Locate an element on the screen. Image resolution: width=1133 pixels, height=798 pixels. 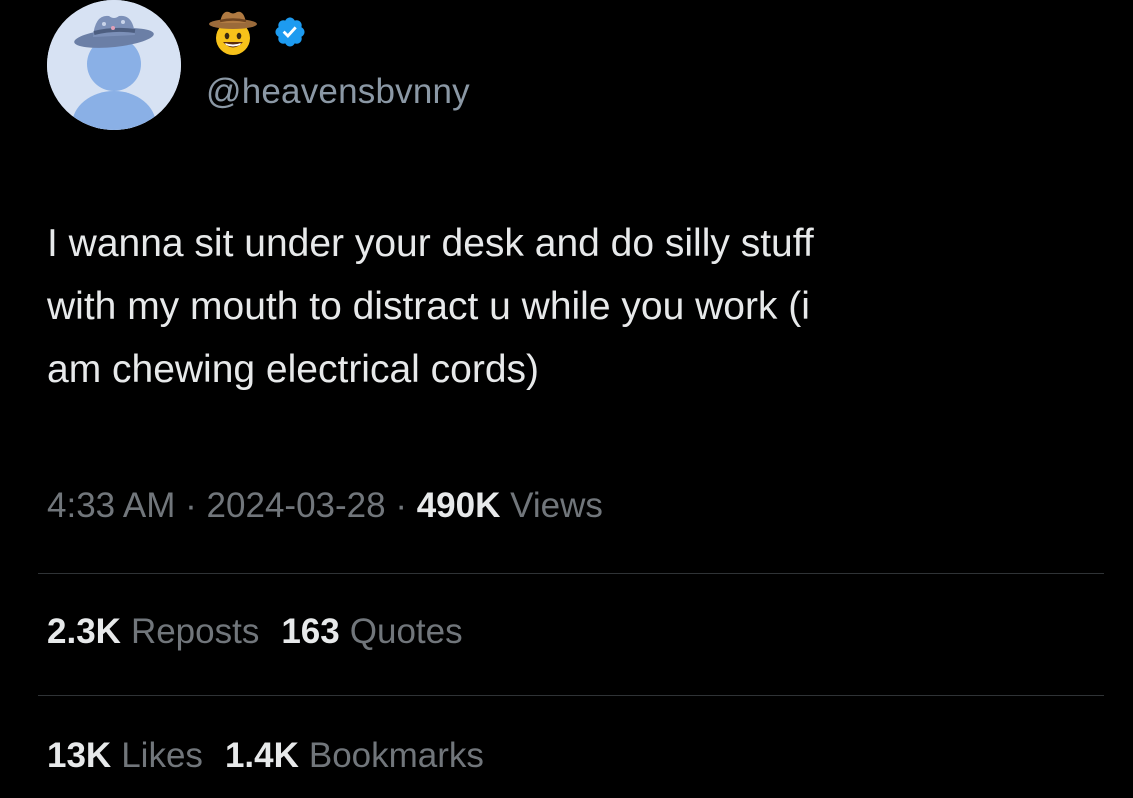
bookmarks-stat: 1.4K Bookmarks is located at coordinates (354, 756).